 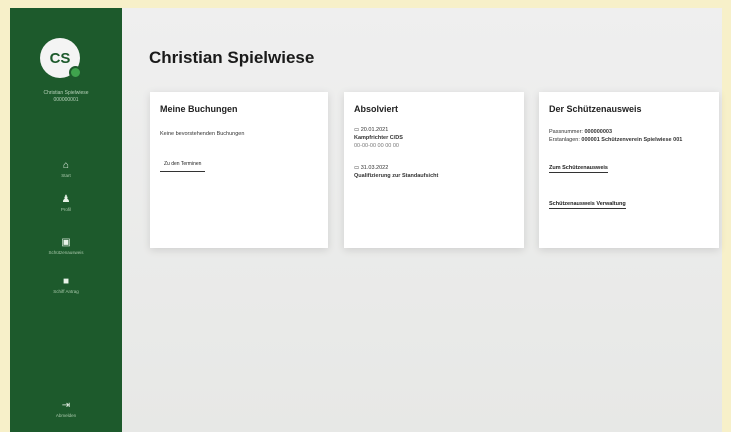 I want to click on status-badge-icon, so click(x=75, y=72).